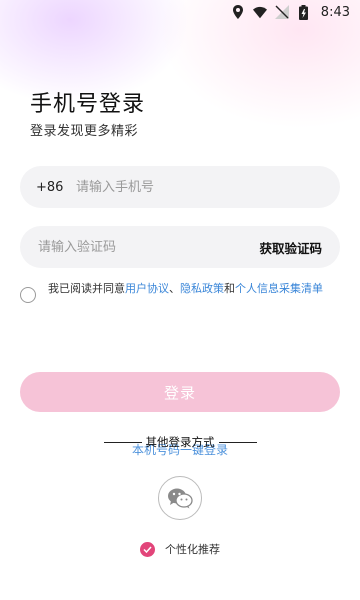 Image resolution: width=360 pixels, height=600 pixels. I want to click on agreement-row: 我已阅读并同意用户协议、隐私政策和个人信息采集清单, so click(181, 292).